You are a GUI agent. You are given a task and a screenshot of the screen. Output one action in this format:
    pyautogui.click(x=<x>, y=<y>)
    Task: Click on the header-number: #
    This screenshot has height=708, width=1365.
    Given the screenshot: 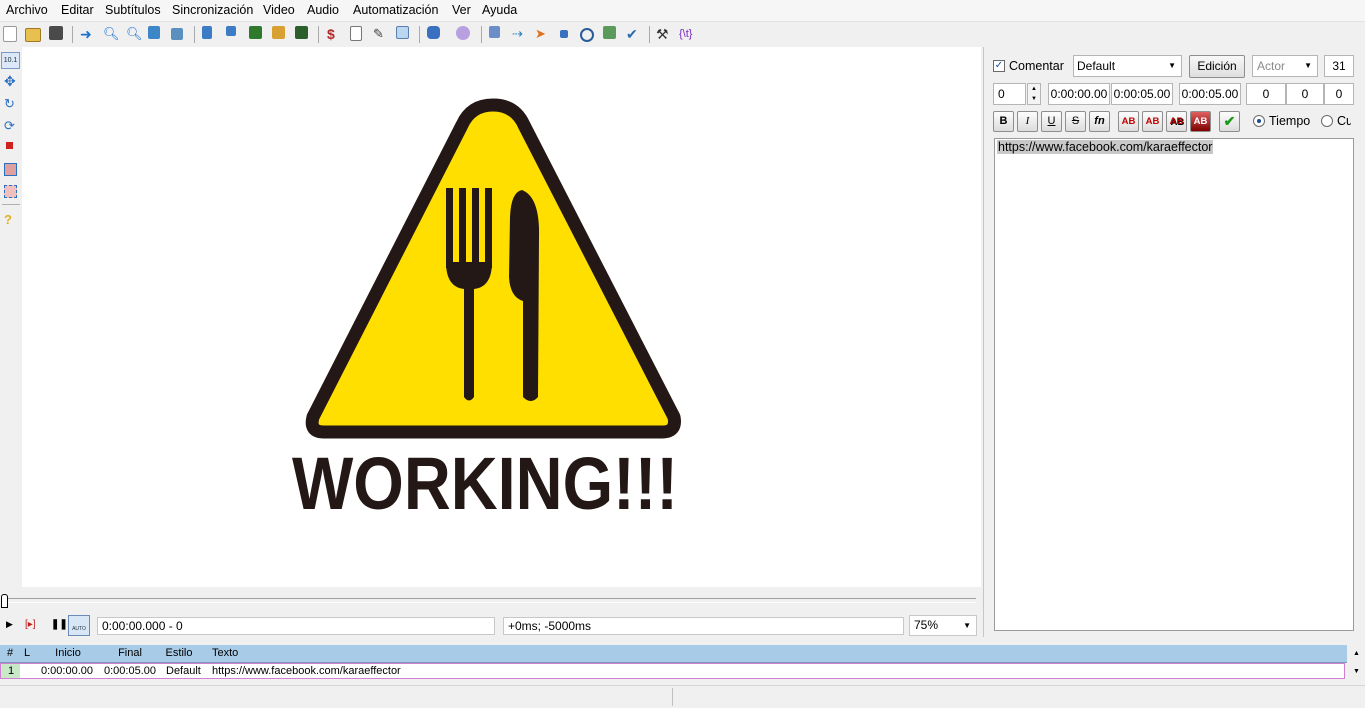 What is the action you would take?
    pyautogui.click(x=10, y=653)
    